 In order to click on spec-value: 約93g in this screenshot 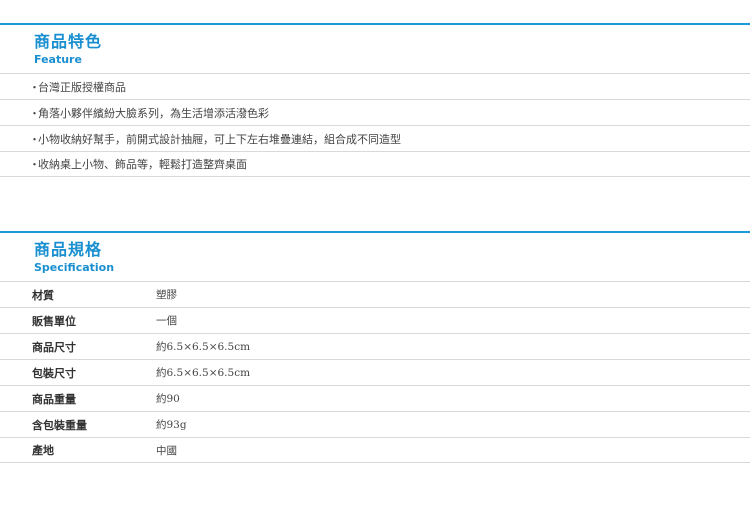, I will do `click(171, 425)`.